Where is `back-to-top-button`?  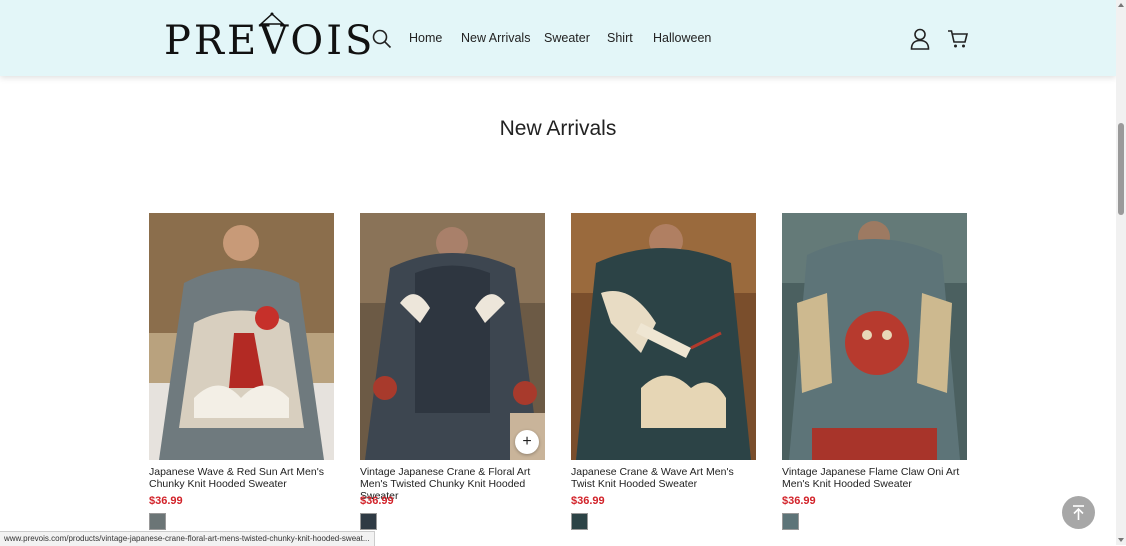 back-to-top-button is located at coordinates (1078, 512).